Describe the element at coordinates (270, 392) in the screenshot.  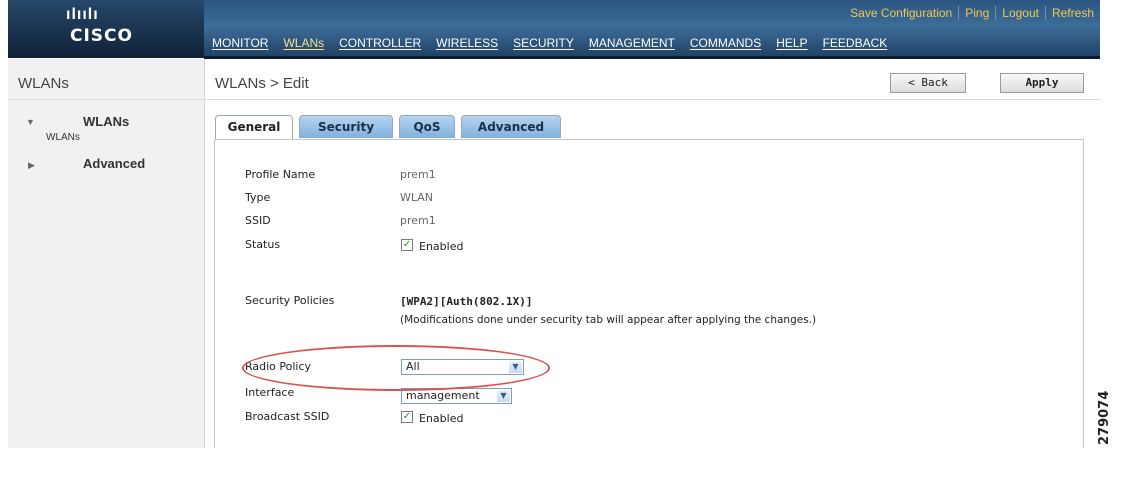
I see `interface-label: Interface` at that location.